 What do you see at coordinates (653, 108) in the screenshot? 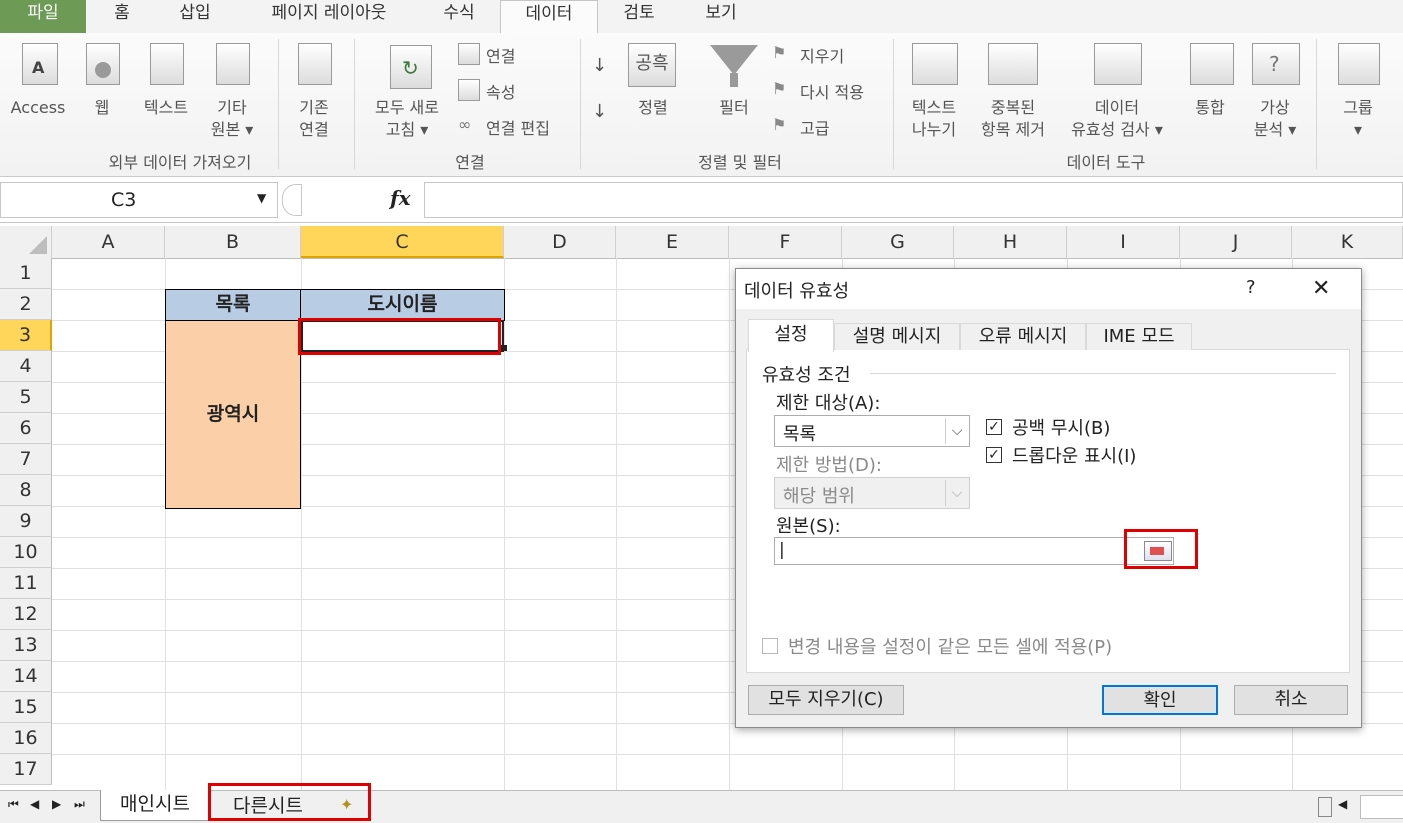
I see `sort-button: 정렬` at bounding box center [653, 108].